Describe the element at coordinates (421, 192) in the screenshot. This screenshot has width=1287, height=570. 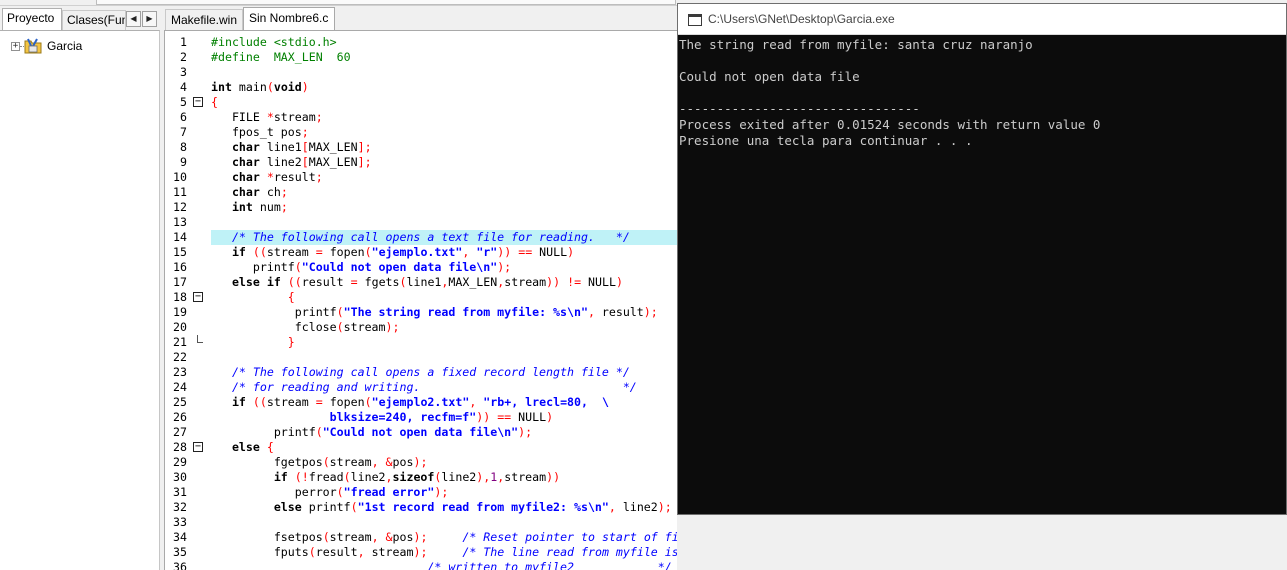
I see `code-line: 11 char ch;` at that location.